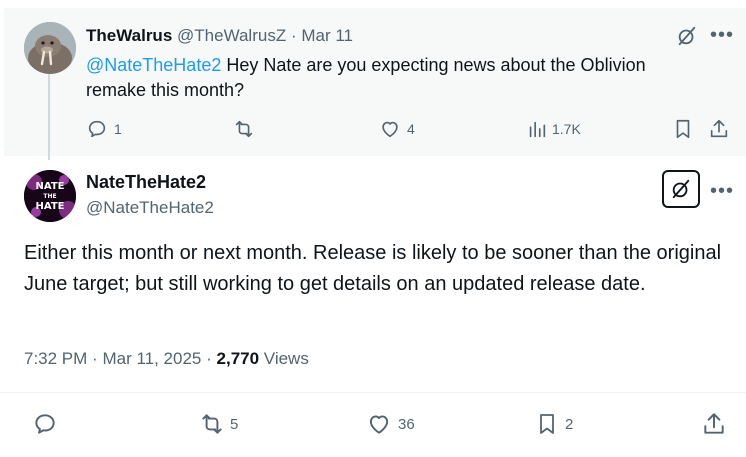 This screenshot has height=457, width=746. Describe the element at coordinates (150, 208) in the screenshot. I see `main-handle: @NateTheHate2` at that location.